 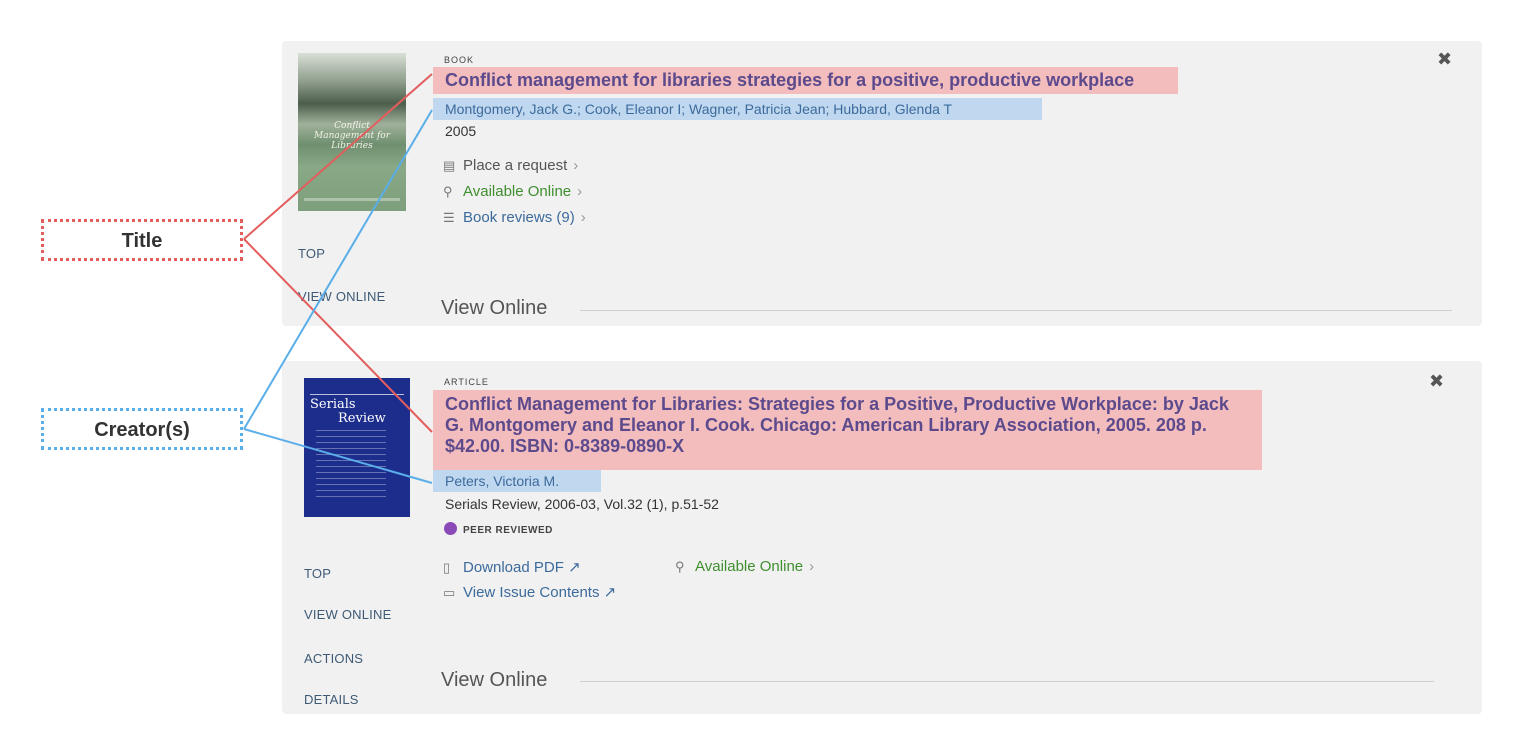 What do you see at coordinates (459, 60) in the screenshot?
I see `resource-type-label: BOOK` at bounding box center [459, 60].